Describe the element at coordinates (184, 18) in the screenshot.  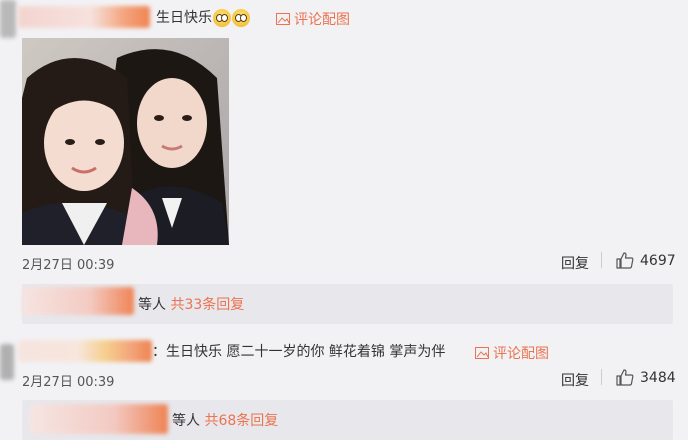
I see `comment-body: 生日快乐` at that location.